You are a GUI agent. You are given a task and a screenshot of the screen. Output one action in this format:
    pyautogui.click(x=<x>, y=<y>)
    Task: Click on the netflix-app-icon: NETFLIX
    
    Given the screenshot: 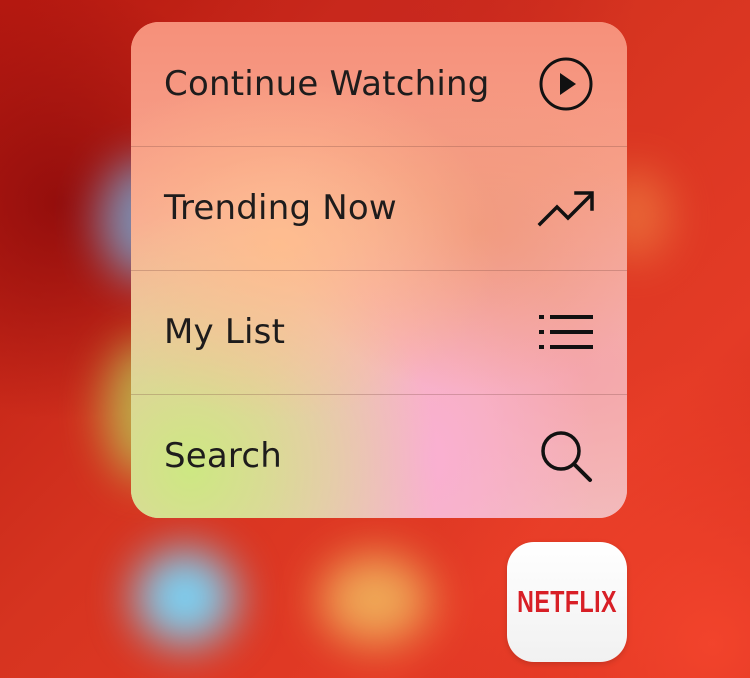 What is the action you would take?
    pyautogui.click(x=567, y=602)
    